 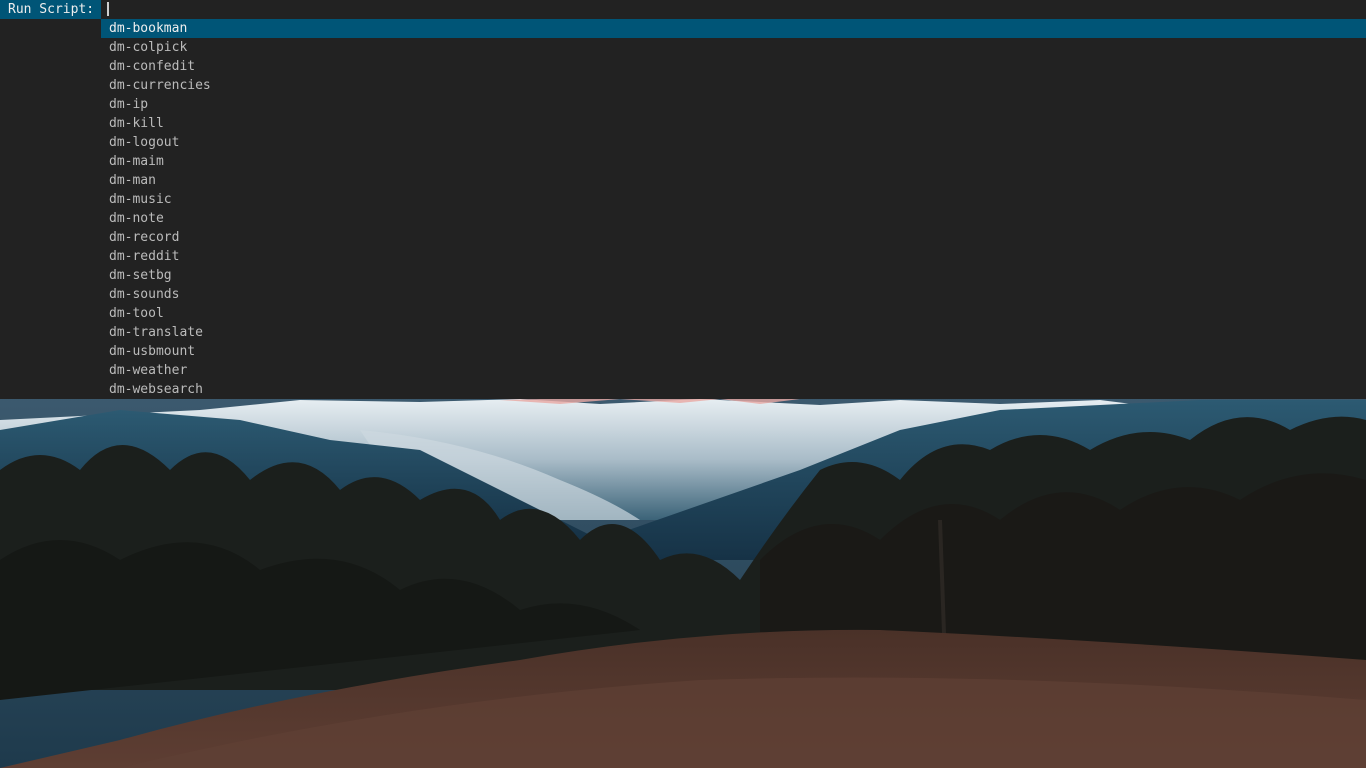 I want to click on script-item-dm-kill: dm-kill, so click(x=733, y=123).